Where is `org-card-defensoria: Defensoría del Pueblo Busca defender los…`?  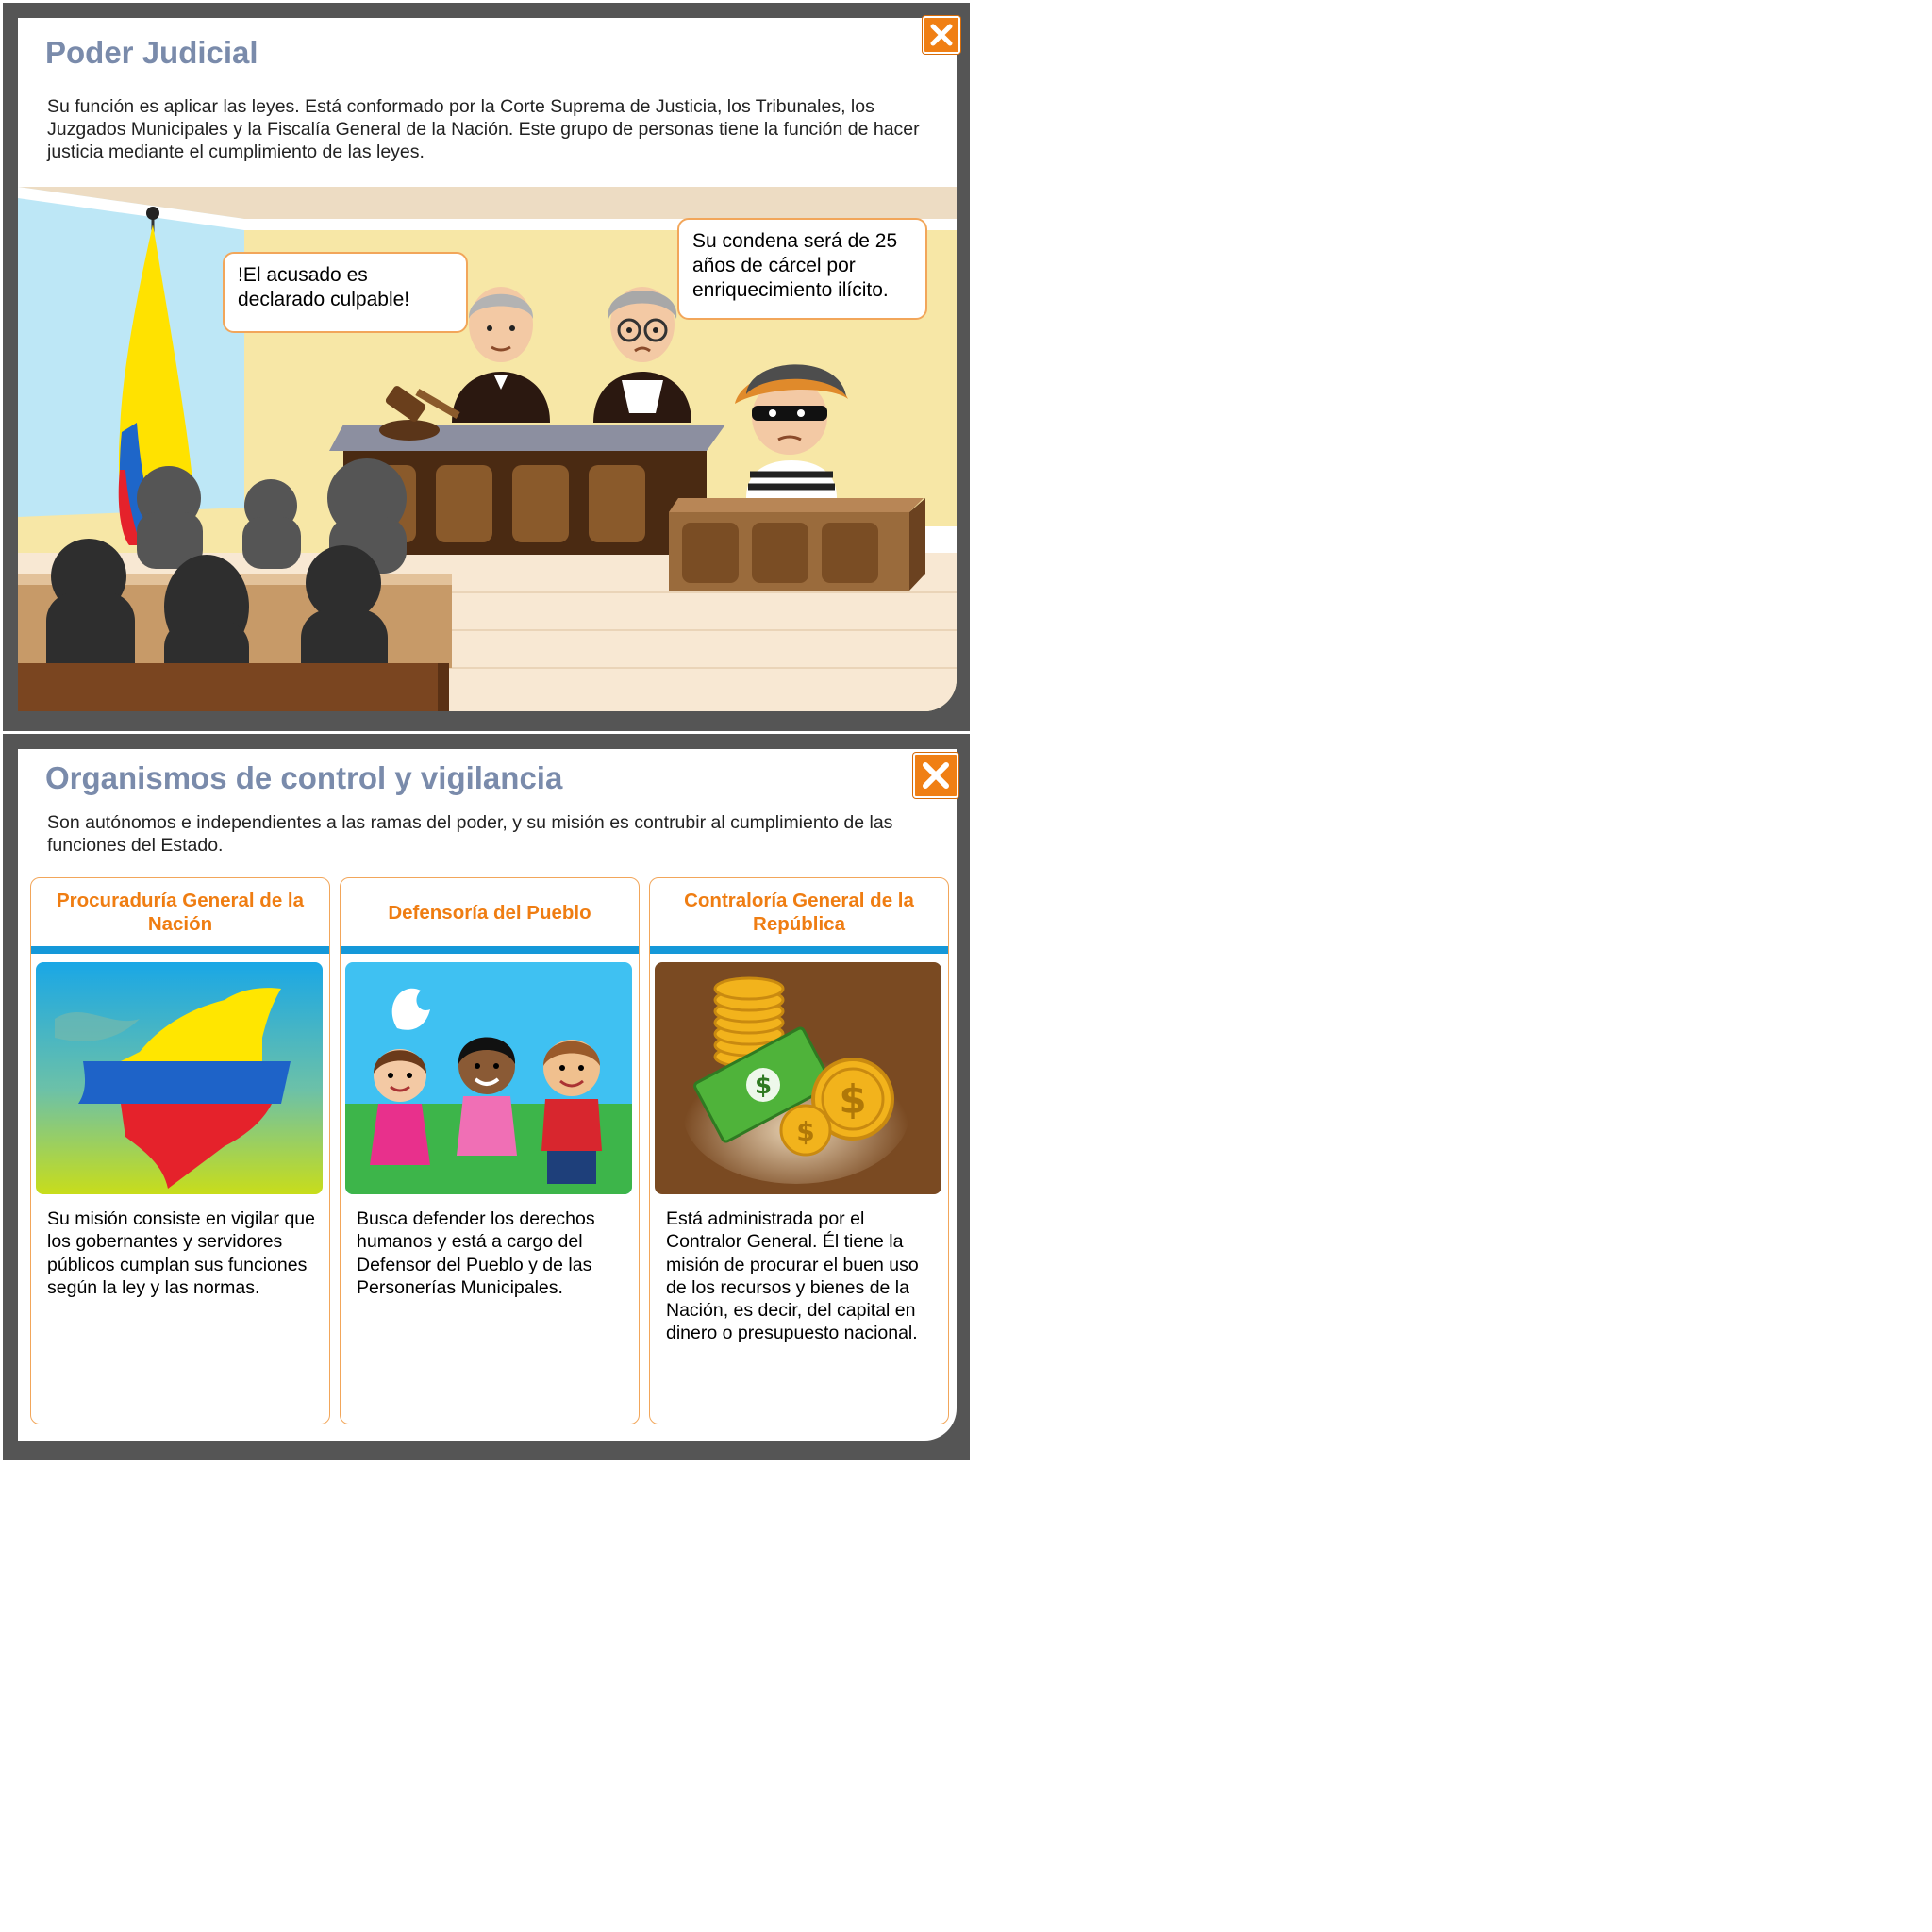 org-card-defensoria: Defensoría del Pueblo Busca defender los… is located at coordinates (490, 1150).